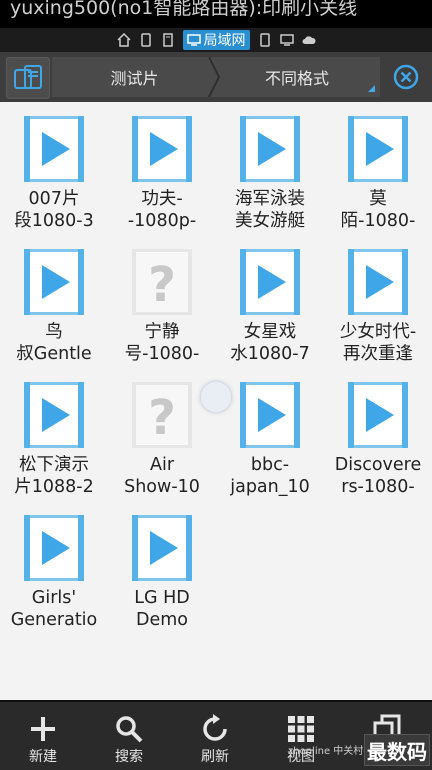  I want to click on device-switch-button, so click(28, 78).